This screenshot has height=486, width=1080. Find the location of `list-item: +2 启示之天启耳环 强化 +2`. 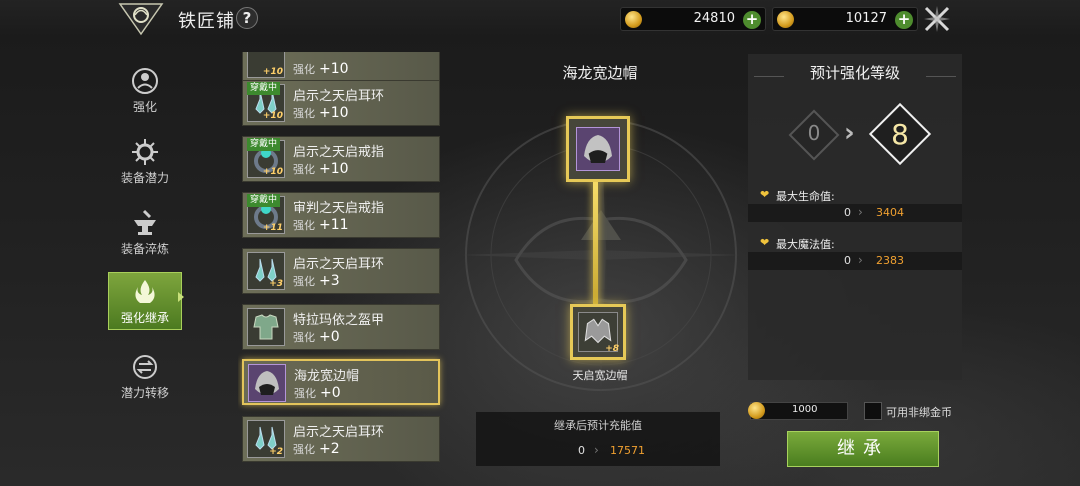

list-item: +2 启示之天启耳环 强化 +2 is located at coordinates (341, 439).